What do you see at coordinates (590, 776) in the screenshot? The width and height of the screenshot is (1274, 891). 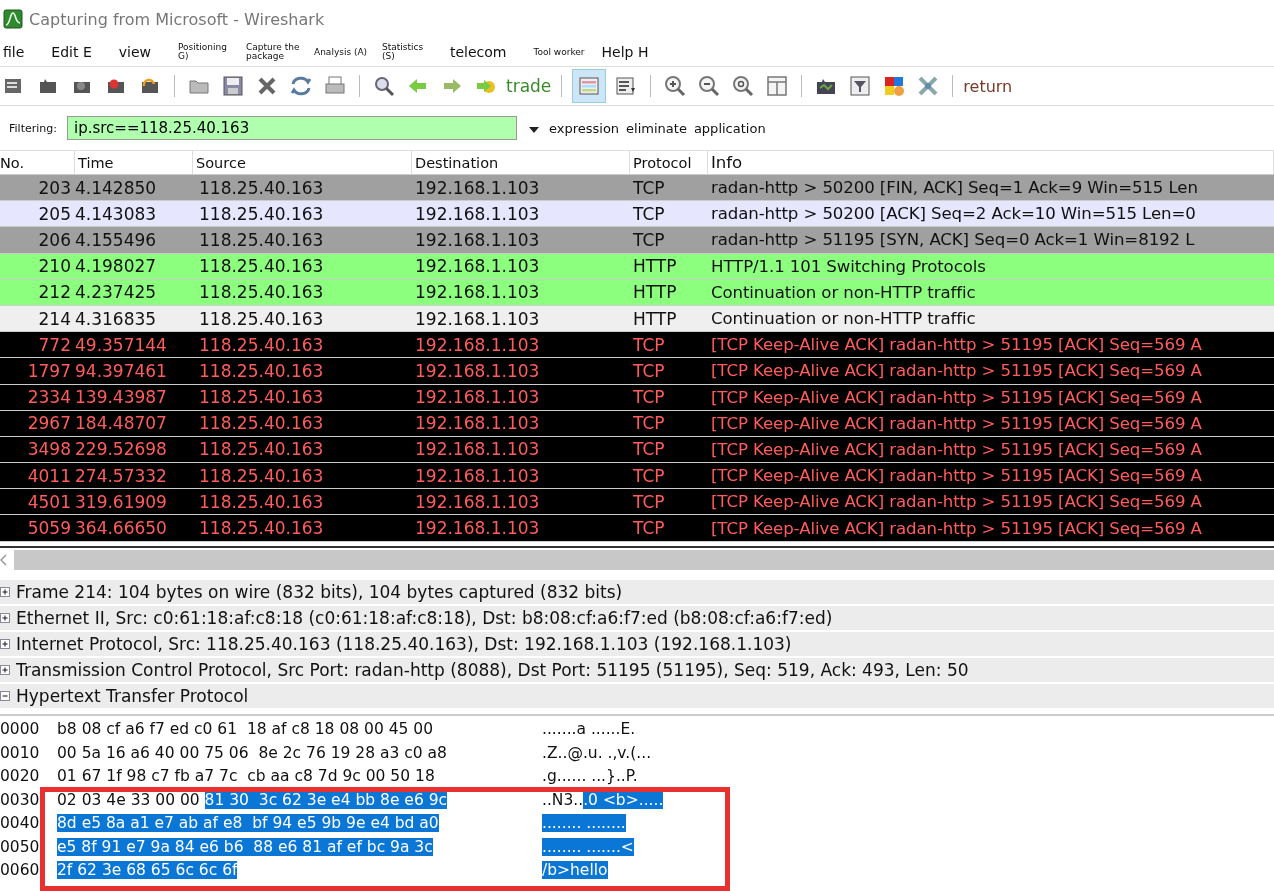 I see `ascii-text: .g...... ...}..P.` at bounding box center [590, 776].